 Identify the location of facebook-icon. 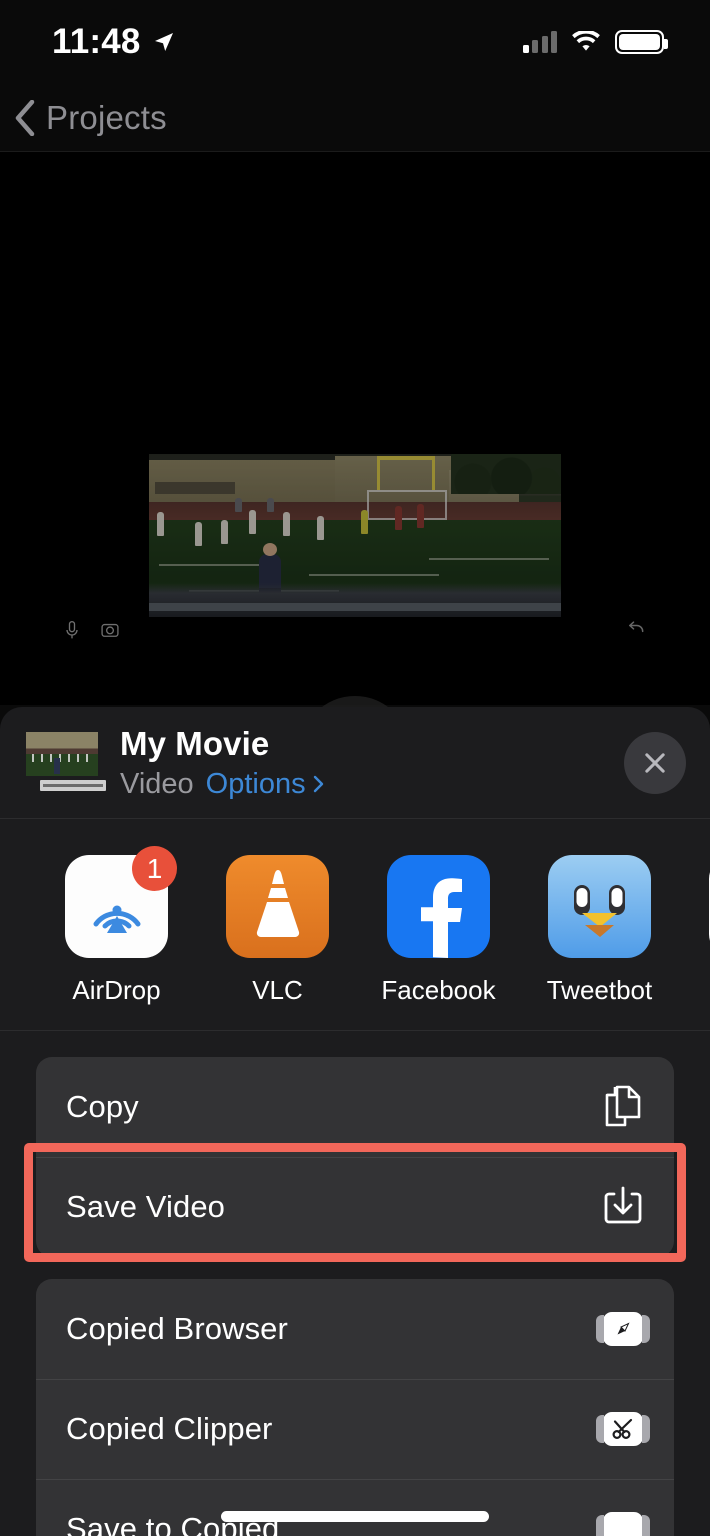
(438, 906).